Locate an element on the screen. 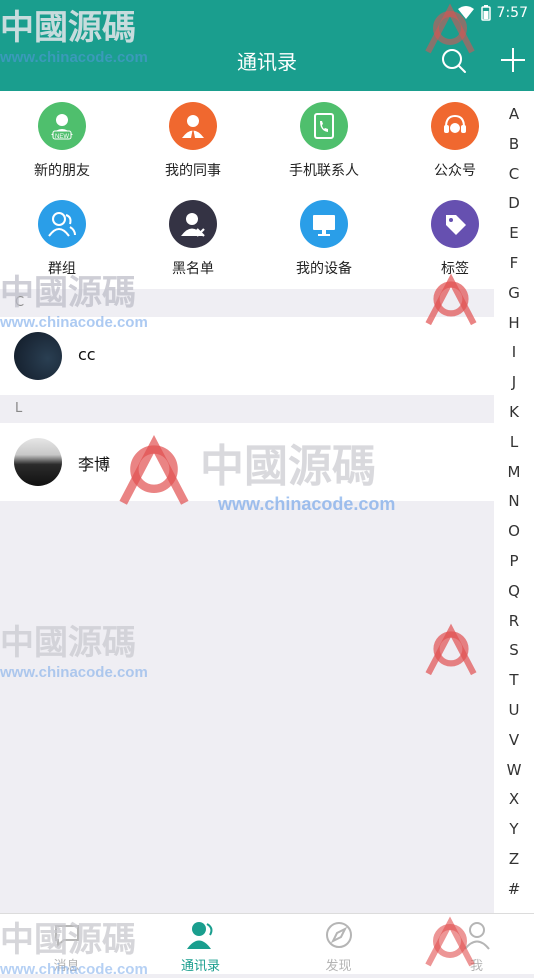  tab-contacts: 通讯录 is located at coordinates (200, 944).